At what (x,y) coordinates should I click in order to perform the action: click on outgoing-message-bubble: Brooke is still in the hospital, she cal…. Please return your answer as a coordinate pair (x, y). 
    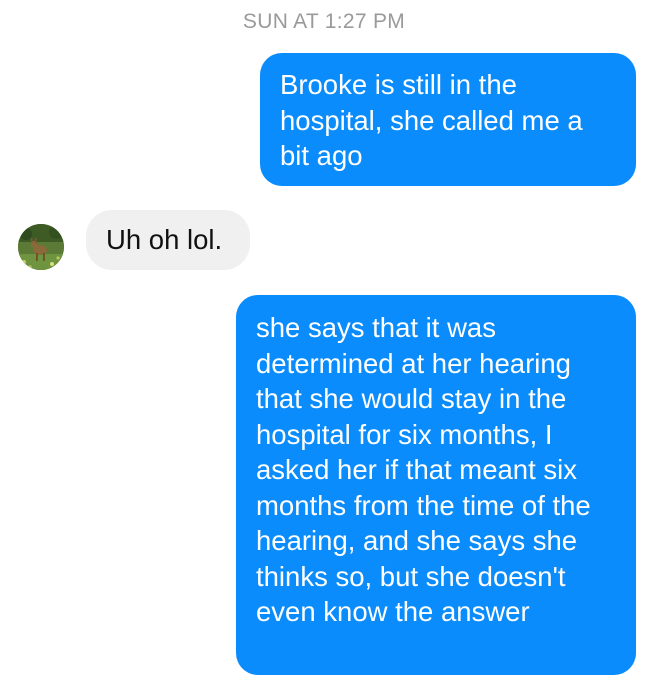
    Looking at the image, I should click on (448, 119).